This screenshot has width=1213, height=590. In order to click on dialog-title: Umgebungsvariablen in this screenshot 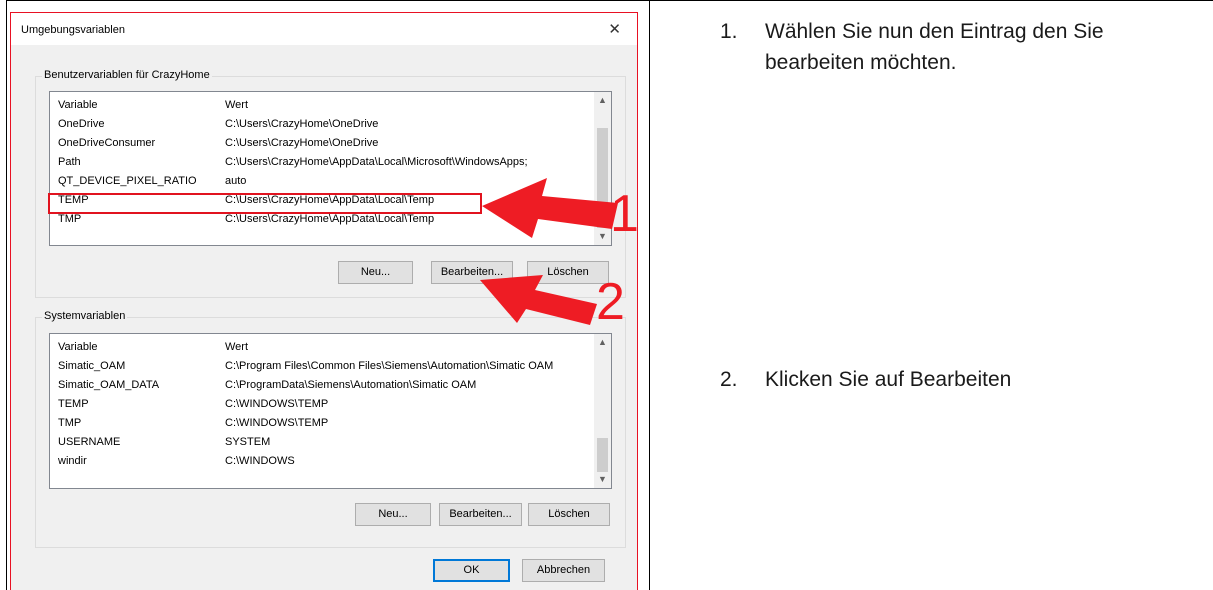, I will do `click(73, 30)`.